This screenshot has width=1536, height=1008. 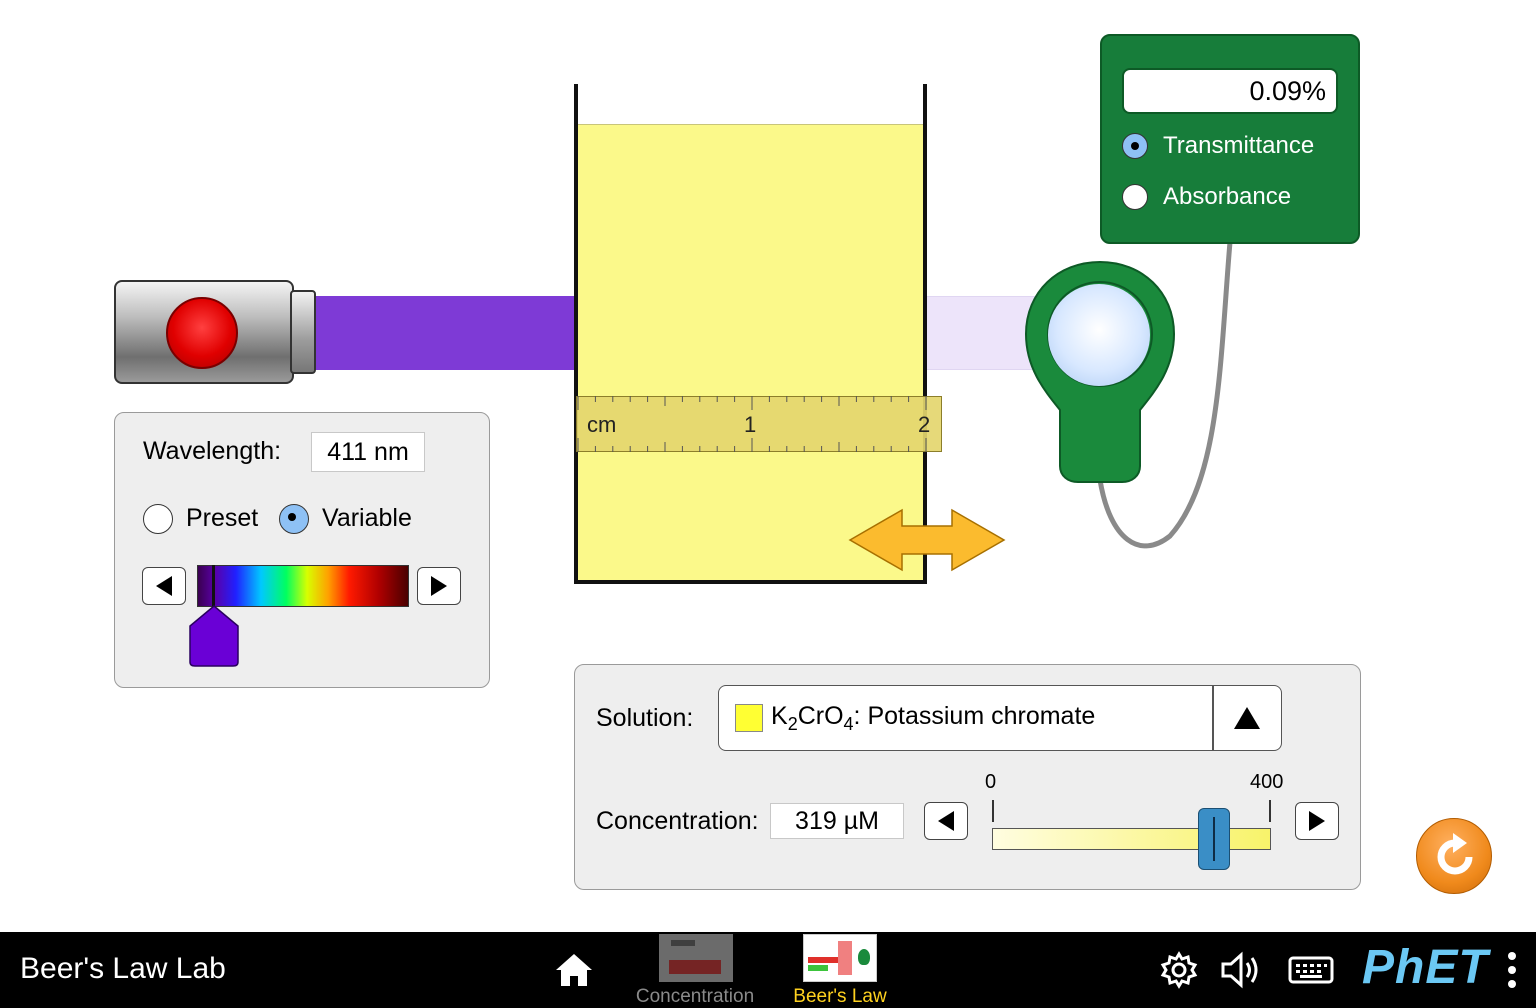 I want to click on phet-logo: PhET, so click(x=1425, y=967).